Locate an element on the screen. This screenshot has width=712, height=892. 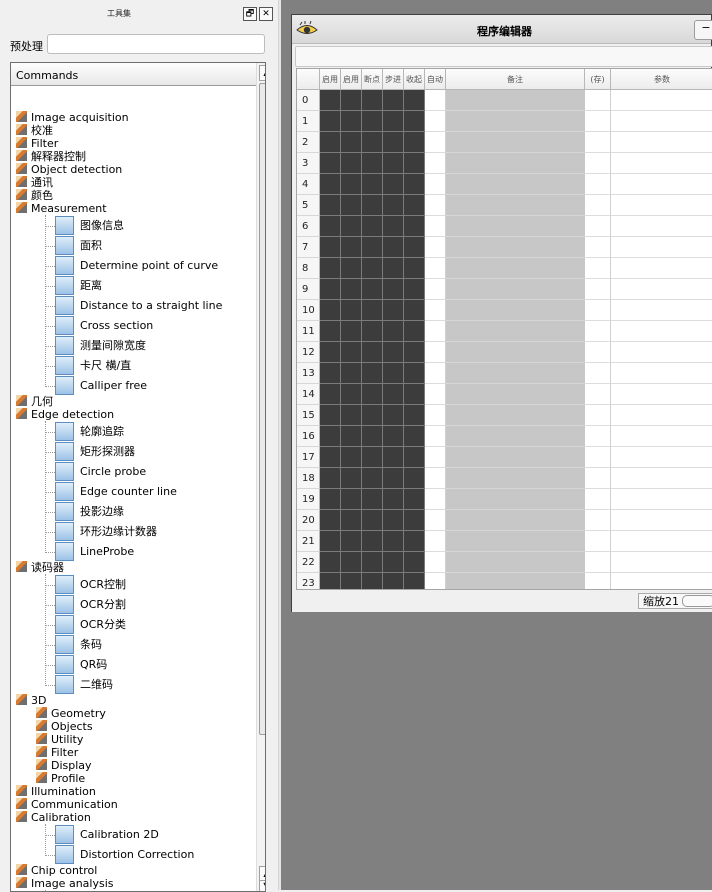
tree-item: 解释器控制 is located at coordinates (51, 156).